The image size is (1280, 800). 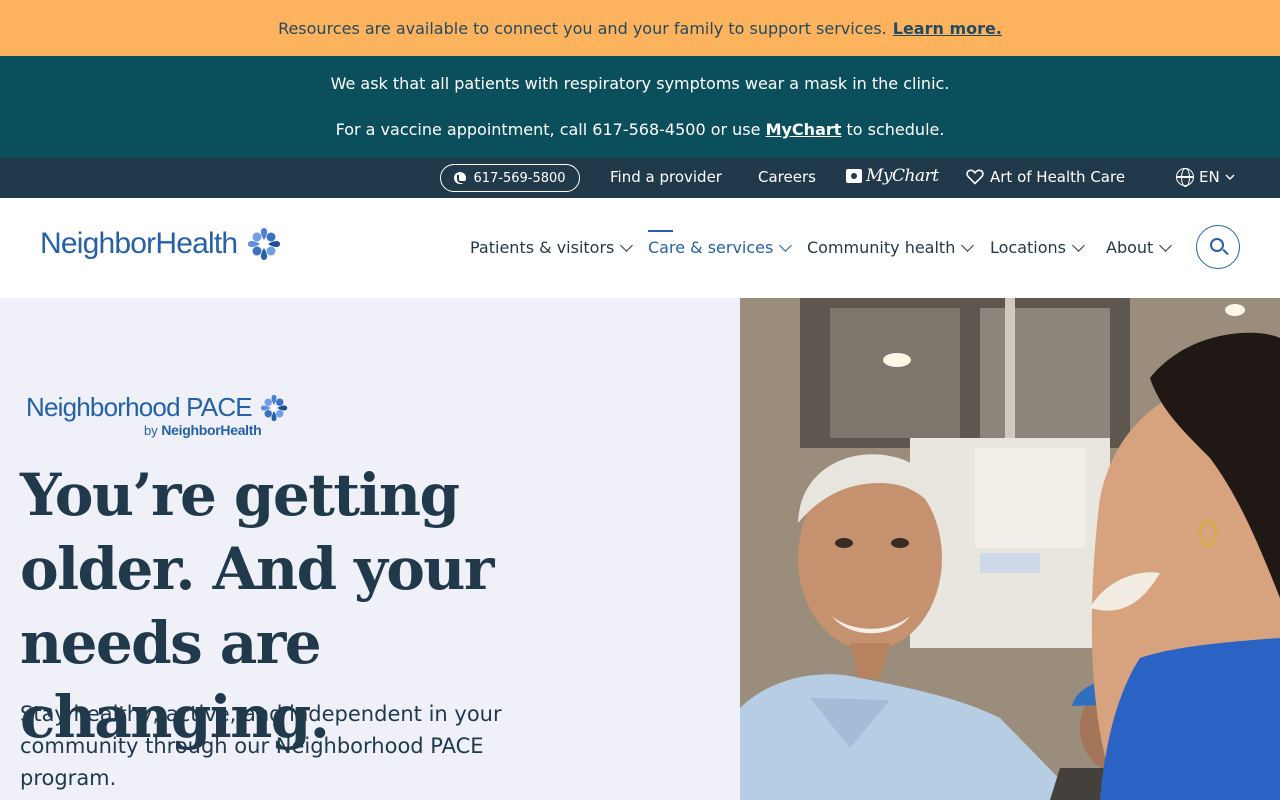 I want to click on pace-cross-icon, so click(x=274, y=407).